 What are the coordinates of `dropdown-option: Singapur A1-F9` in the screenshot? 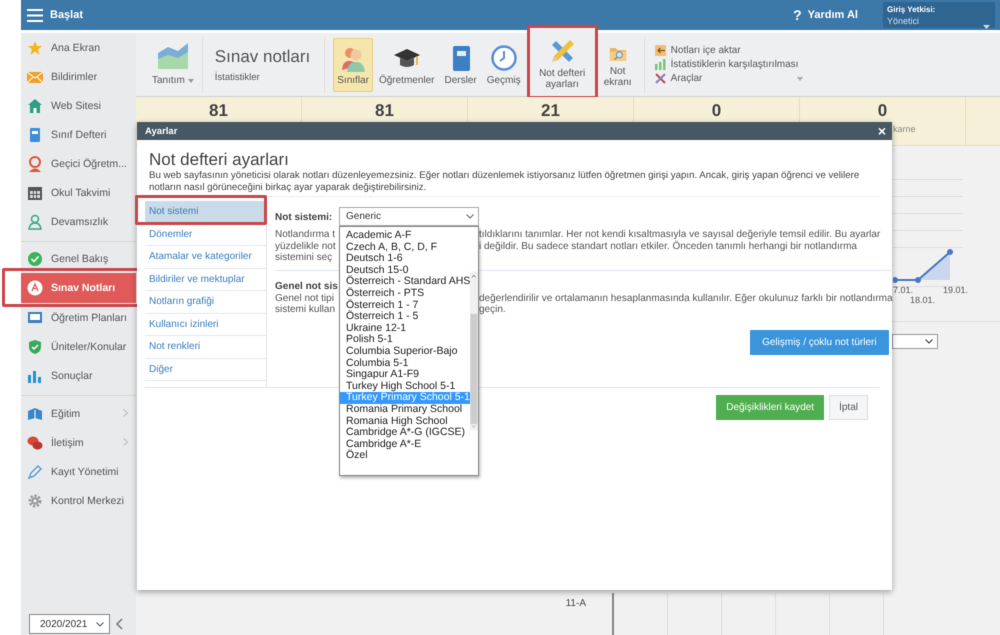 It's located at (405, 375).